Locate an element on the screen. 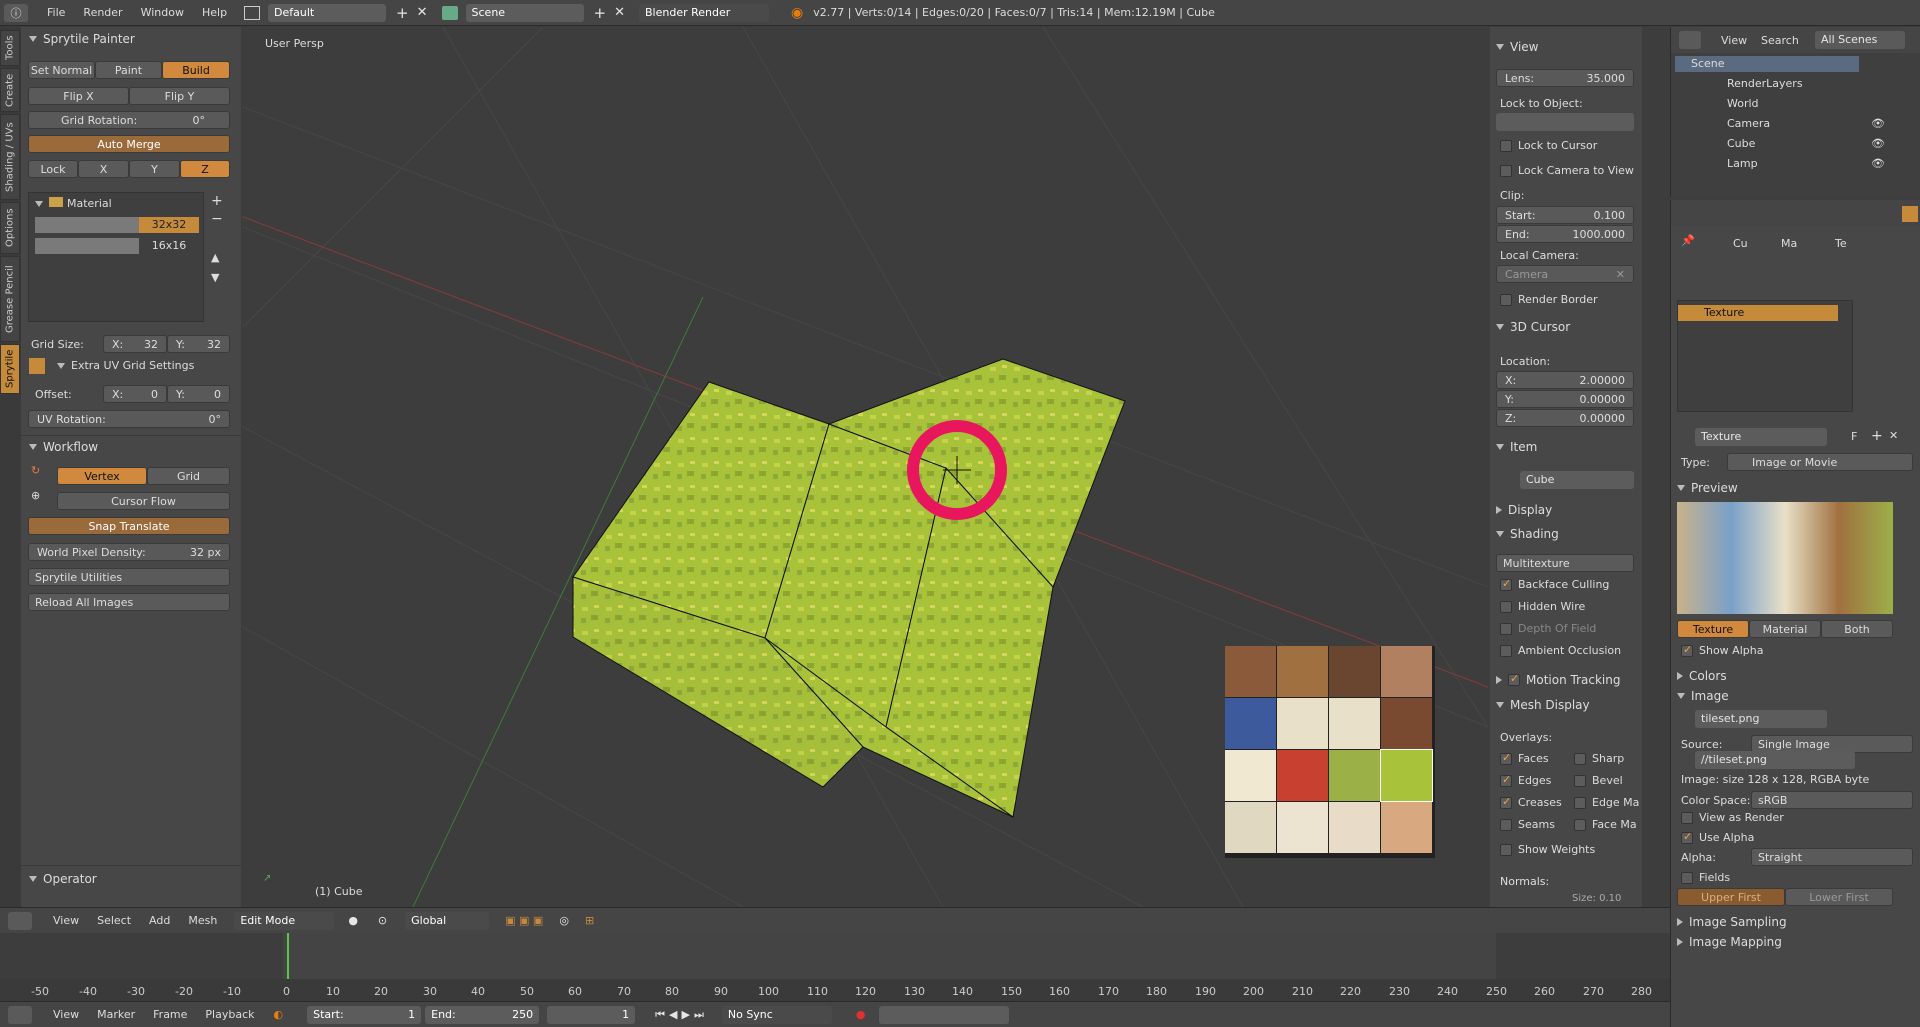  tab-create: Create is located at coordinates (10, 90).